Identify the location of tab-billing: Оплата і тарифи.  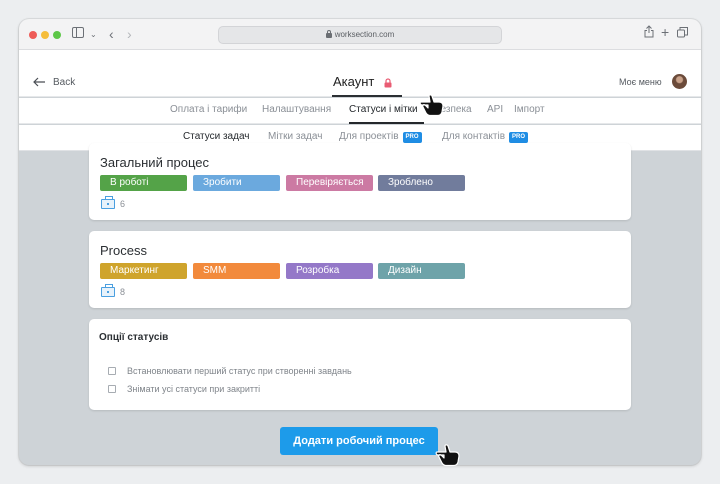
(208, 109).